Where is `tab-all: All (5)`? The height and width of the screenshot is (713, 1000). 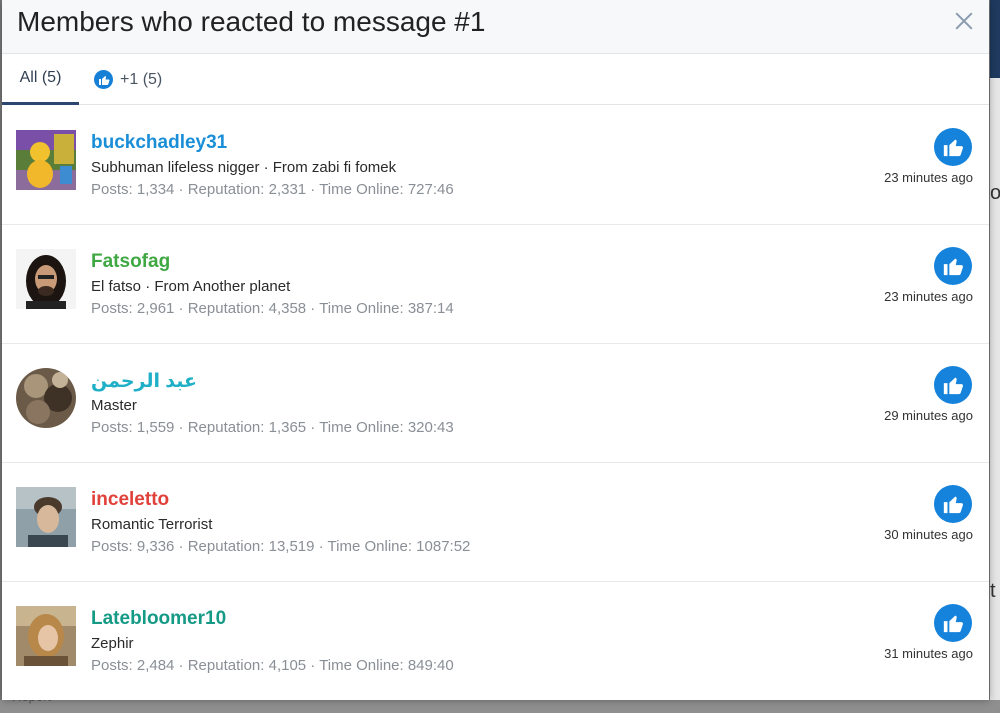
tab-all: All (5) is located at coordinates (40, 79).